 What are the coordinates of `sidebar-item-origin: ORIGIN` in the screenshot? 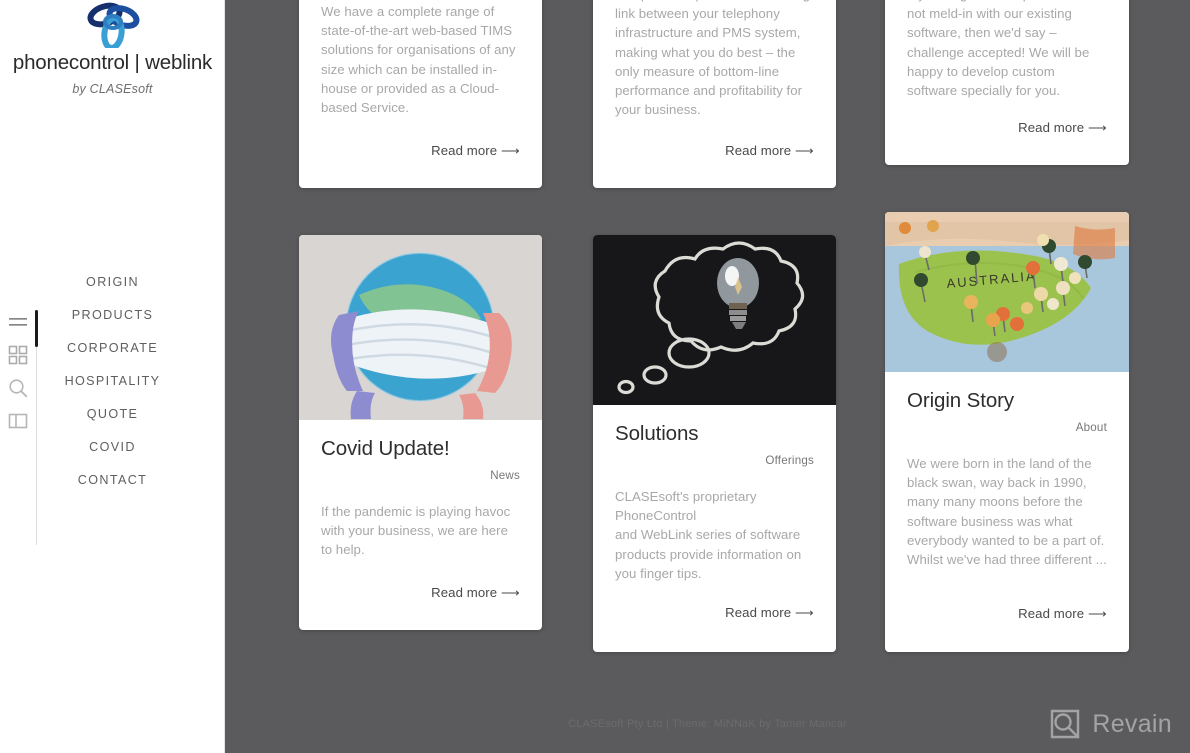 It's located at (112, 282).